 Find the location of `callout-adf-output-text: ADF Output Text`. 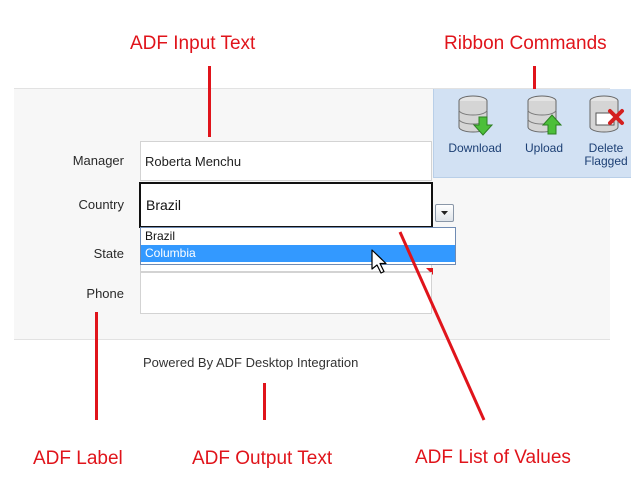

callout-adf-output-text: ADF Output Text is located at coordinates (262, 458).